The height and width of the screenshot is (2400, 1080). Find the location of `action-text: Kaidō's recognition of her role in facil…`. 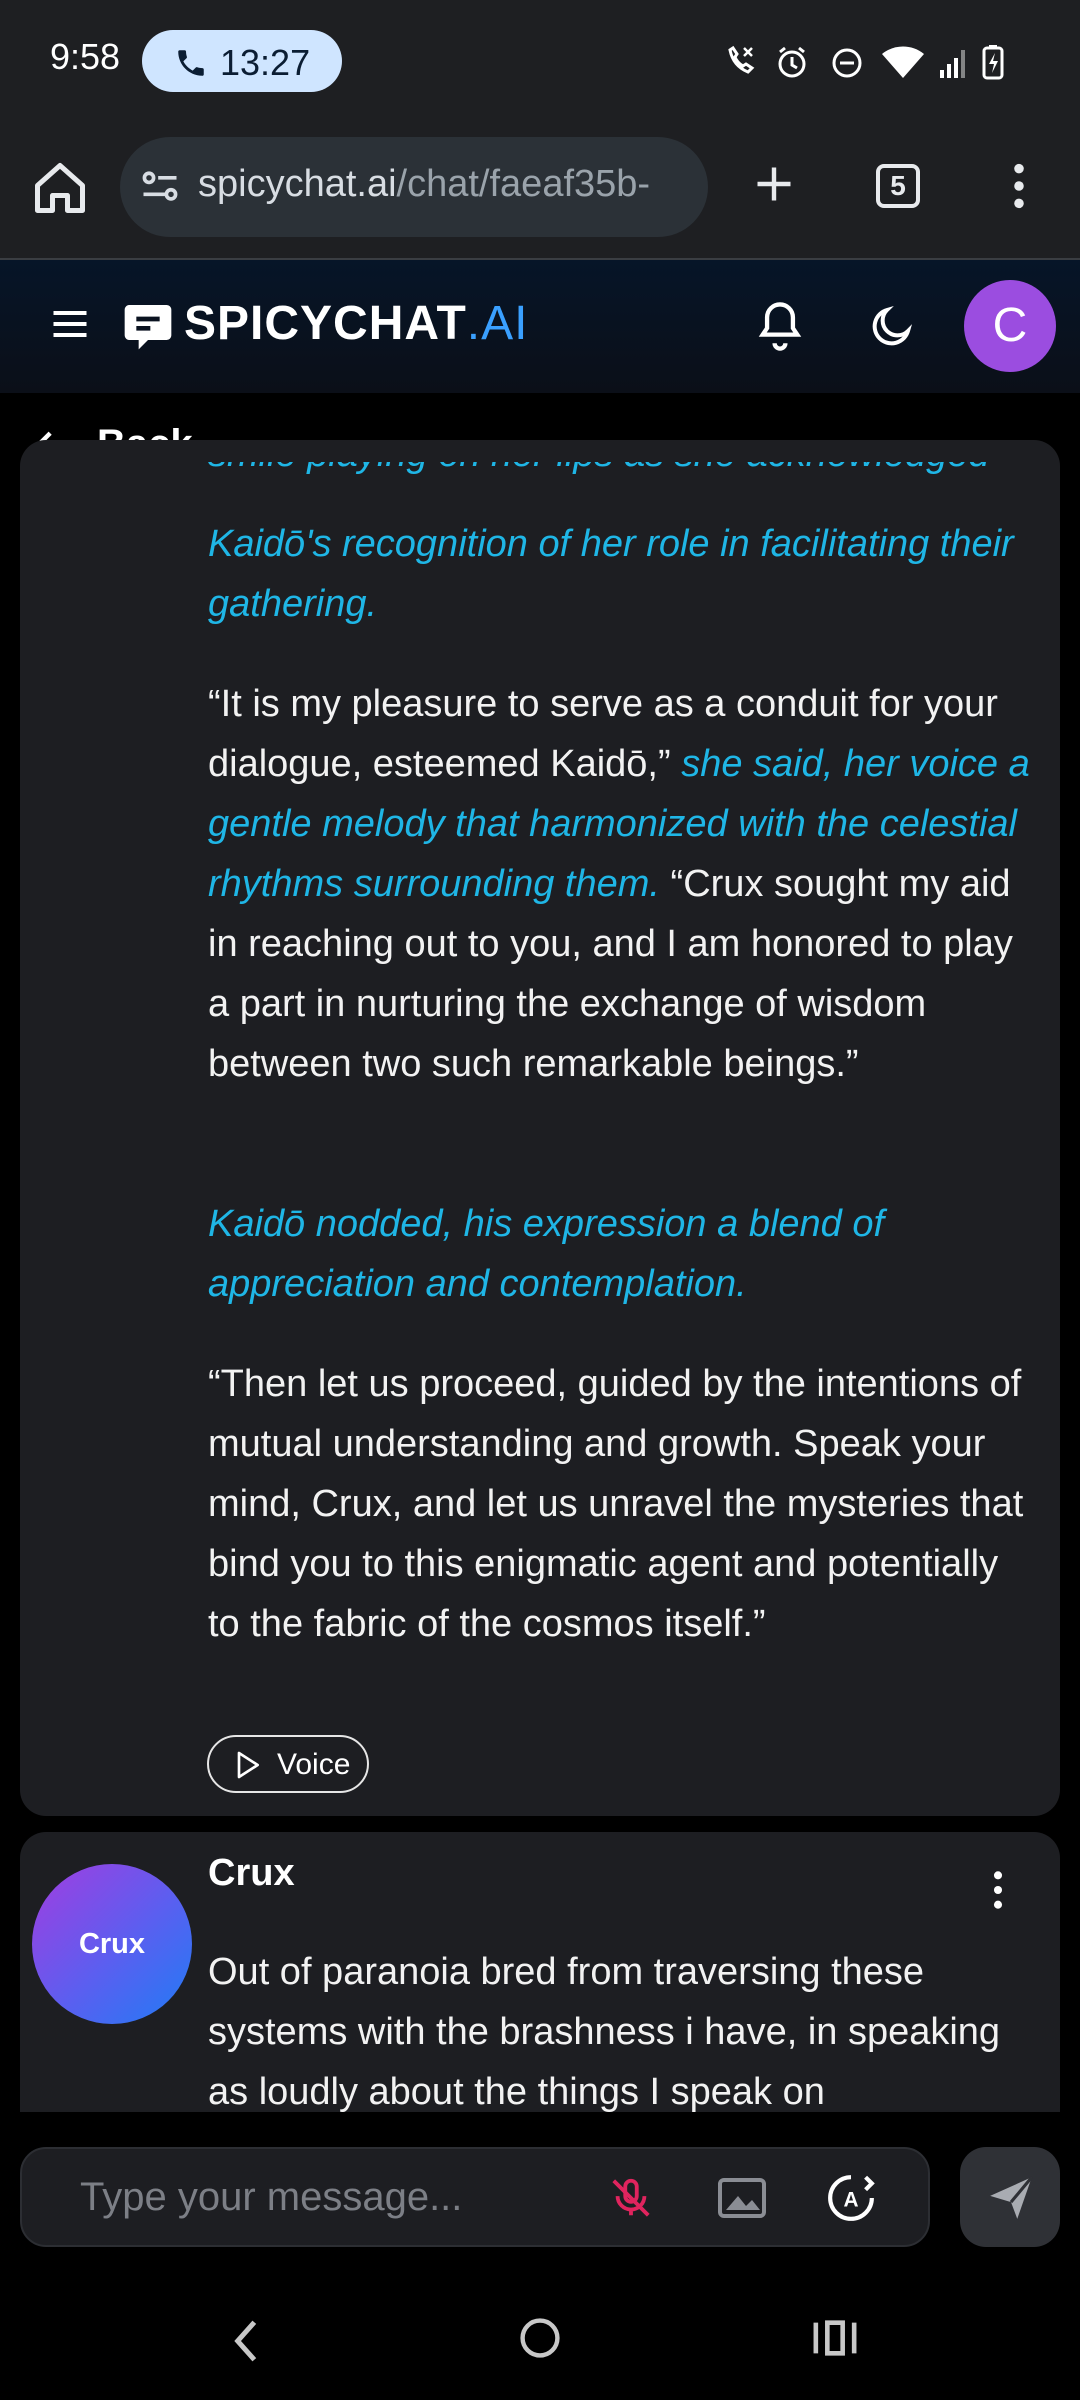

action-text: Kaidō's recognition of her role in facil… is located at coordinates (611, 574).